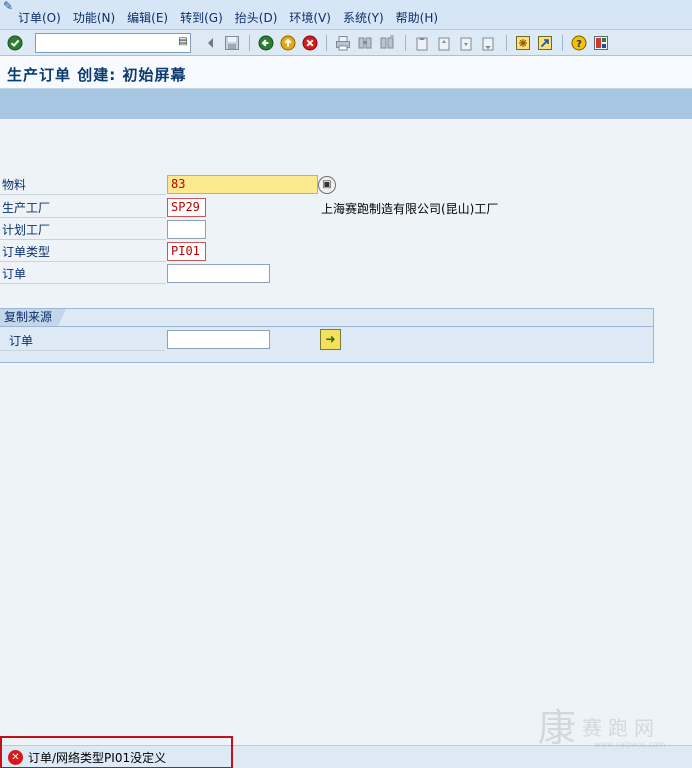 This screenshot has width=692, height=768. What do you see at coordinates (523, 43) in the screenshot?
I see `create-session-icon` at bounding box center [523, 43].